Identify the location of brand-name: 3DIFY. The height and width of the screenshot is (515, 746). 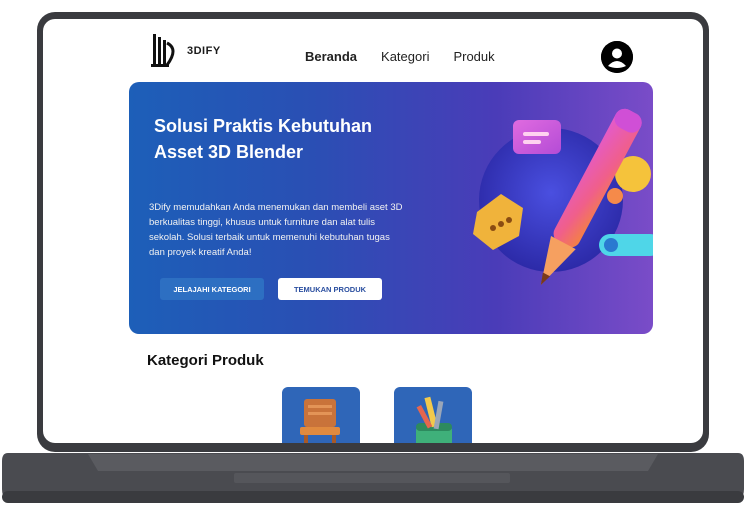
(204, 51).